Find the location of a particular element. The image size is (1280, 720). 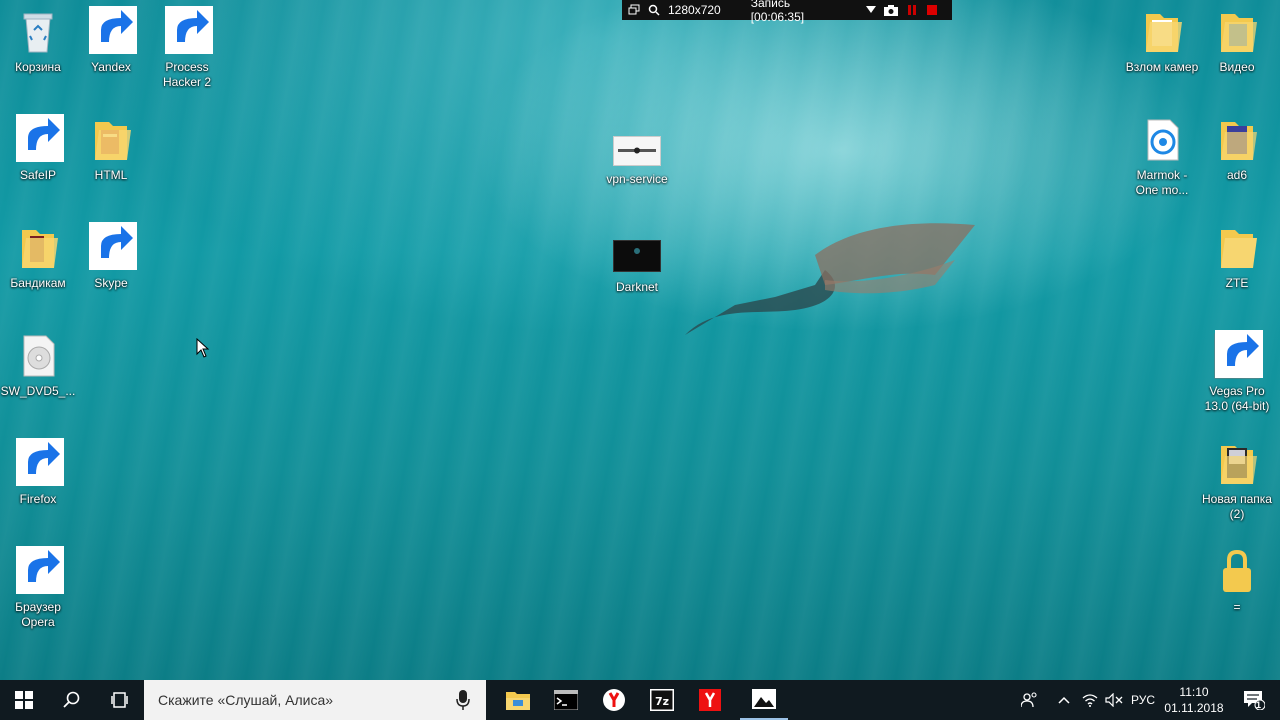

action-center-button: 1 is located at coordinates (1254, 700).